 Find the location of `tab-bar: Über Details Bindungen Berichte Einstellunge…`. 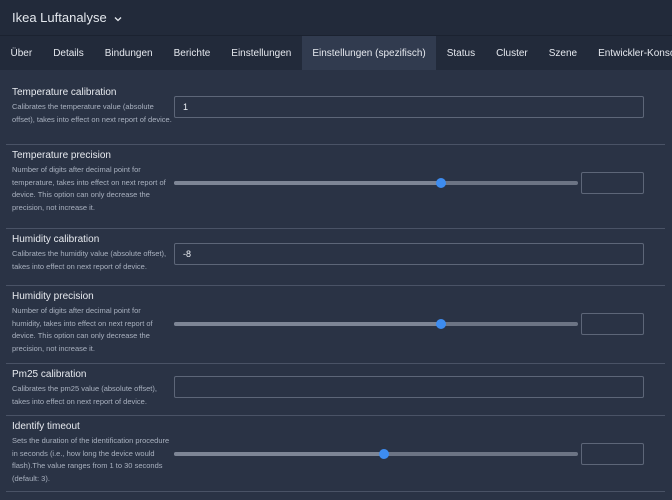

tab-bar: Über Details Bindungen Berichte Einstellunge… is located at coordinates (336, 52).